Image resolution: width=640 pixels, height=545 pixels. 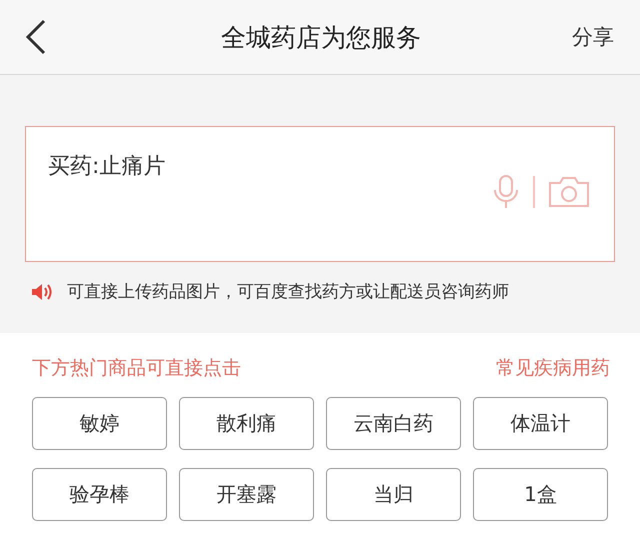 I want to click on product-button: 体温计, so click(x=540, y=423).